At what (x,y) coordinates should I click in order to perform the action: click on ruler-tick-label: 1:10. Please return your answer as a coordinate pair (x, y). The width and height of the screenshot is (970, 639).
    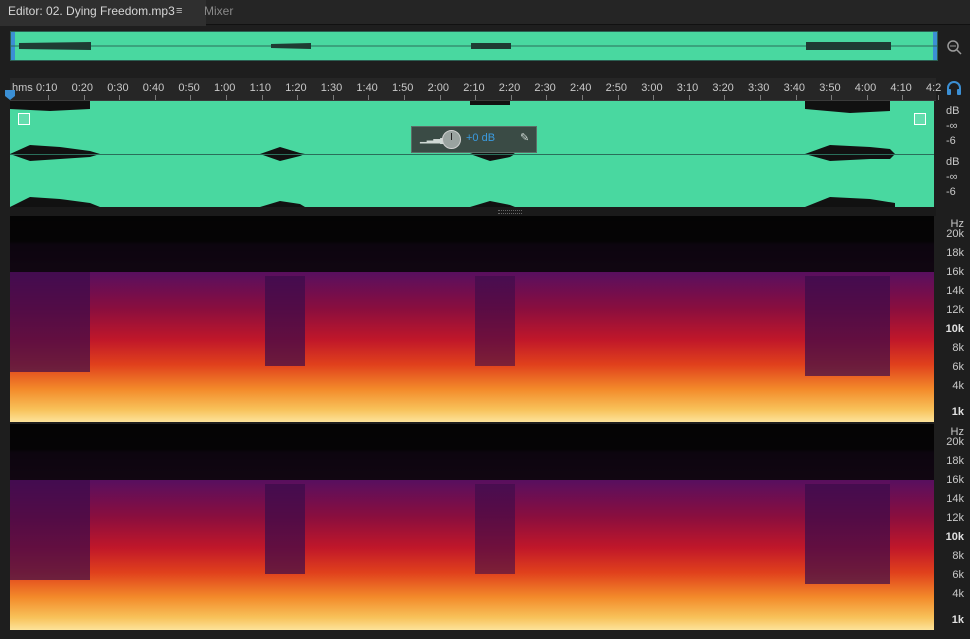
    Looking at the image, I should click on (260, 88).